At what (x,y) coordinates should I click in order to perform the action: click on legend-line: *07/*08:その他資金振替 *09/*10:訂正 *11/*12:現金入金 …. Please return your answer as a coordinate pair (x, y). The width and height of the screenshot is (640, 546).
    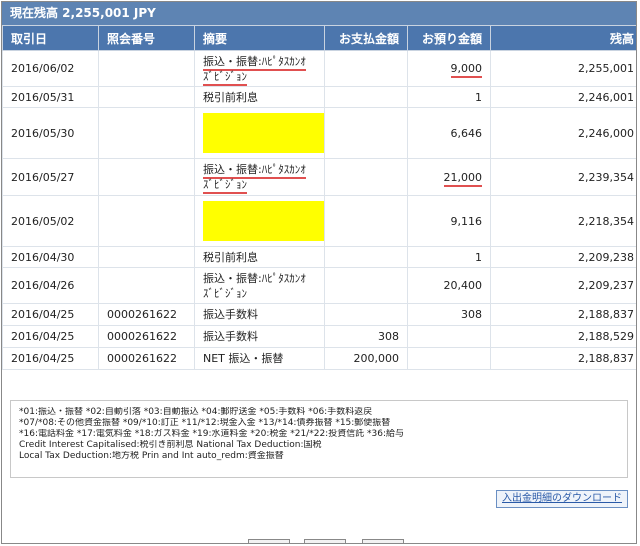
    Looking at the image, I should click on (205, 423).